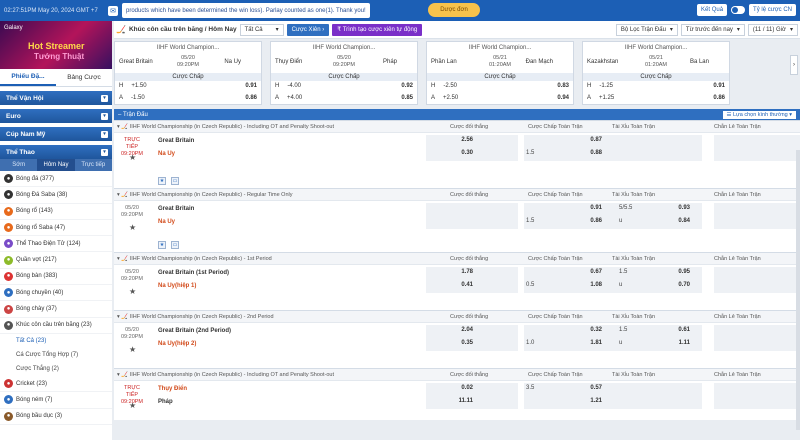 This screenshot has height=440, width=800. I want to click on moneyline-odds: 1.78, so click(460, 272).